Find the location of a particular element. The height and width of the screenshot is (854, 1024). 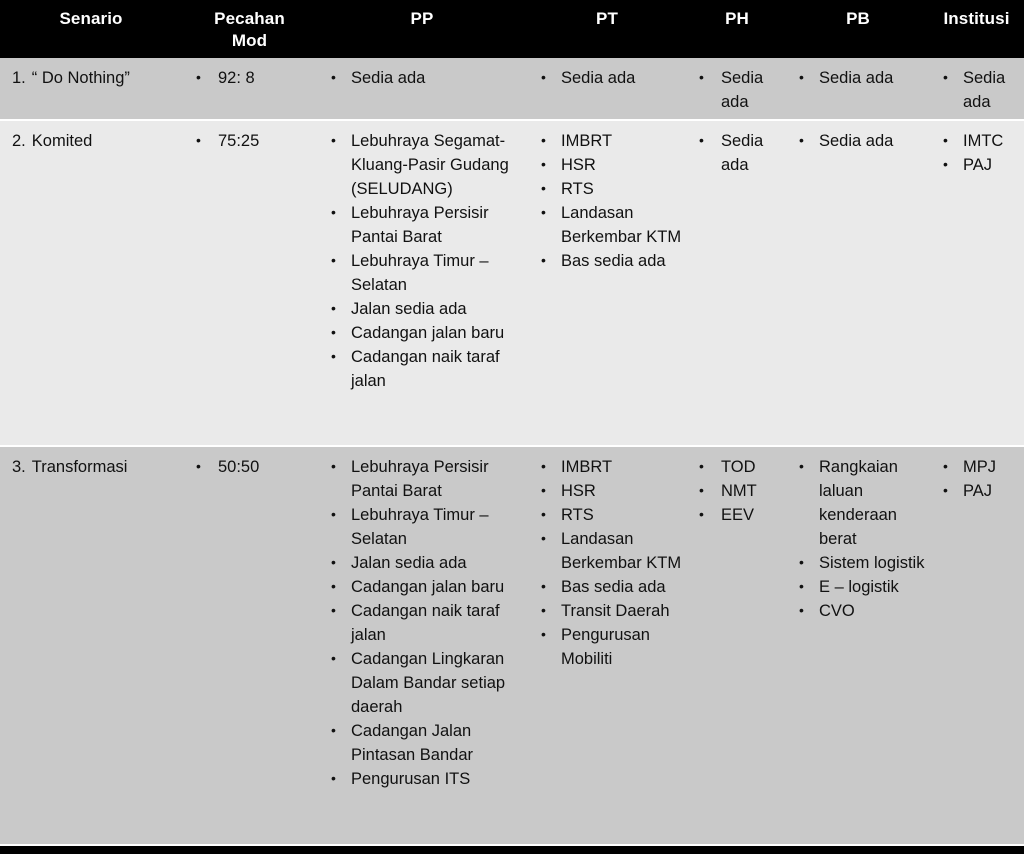

bullet-list-pecahan: 92: 8 is located at coordinates (249, 77).